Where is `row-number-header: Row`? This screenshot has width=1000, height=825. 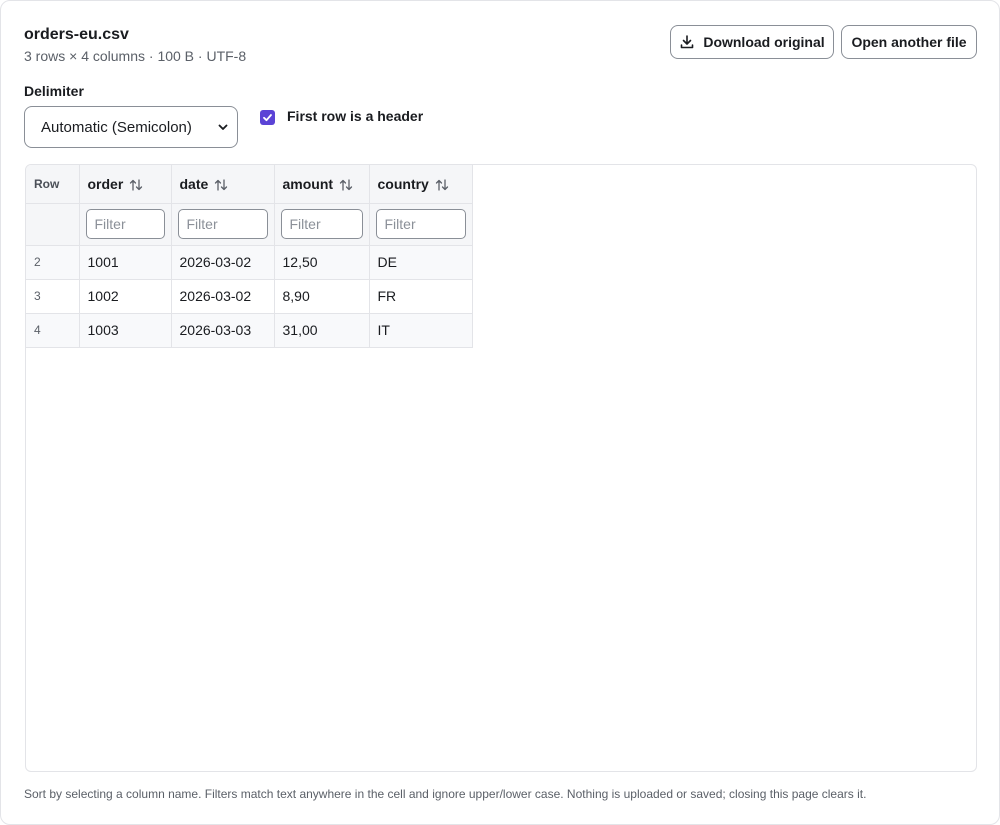
row-number-header: Row is located at coordinates (53, 184).